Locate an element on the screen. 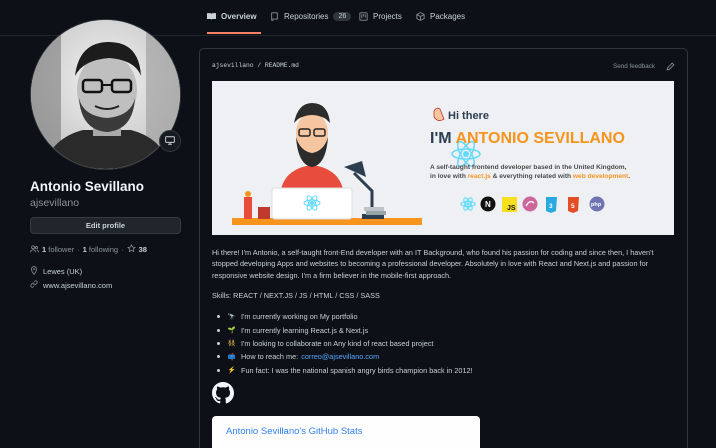 Image resolution: width=716 pixels, height=448 pixels. svg-text: 5 is located at coordinates (573, 206).